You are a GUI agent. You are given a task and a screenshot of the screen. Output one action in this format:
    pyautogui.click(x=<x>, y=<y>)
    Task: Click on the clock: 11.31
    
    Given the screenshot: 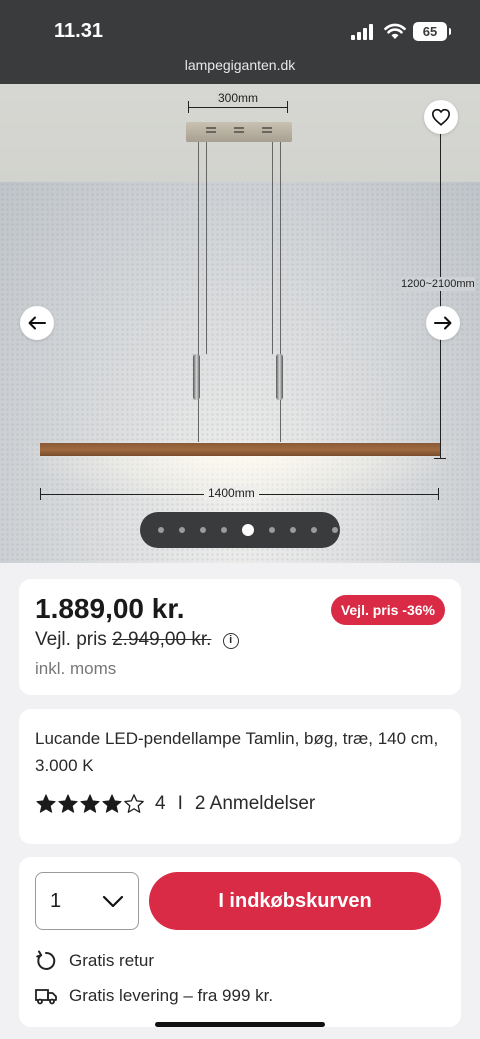 What is the action you would take?
    pyautogui.click(x=78, y=31)
    